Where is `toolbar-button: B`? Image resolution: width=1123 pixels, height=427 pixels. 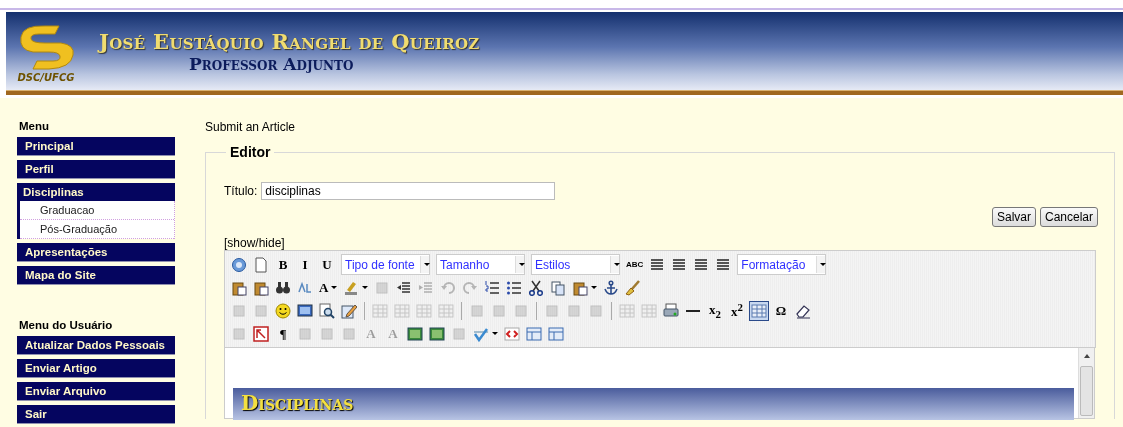 toolbar-button: B is located at coordinates (283, 264).